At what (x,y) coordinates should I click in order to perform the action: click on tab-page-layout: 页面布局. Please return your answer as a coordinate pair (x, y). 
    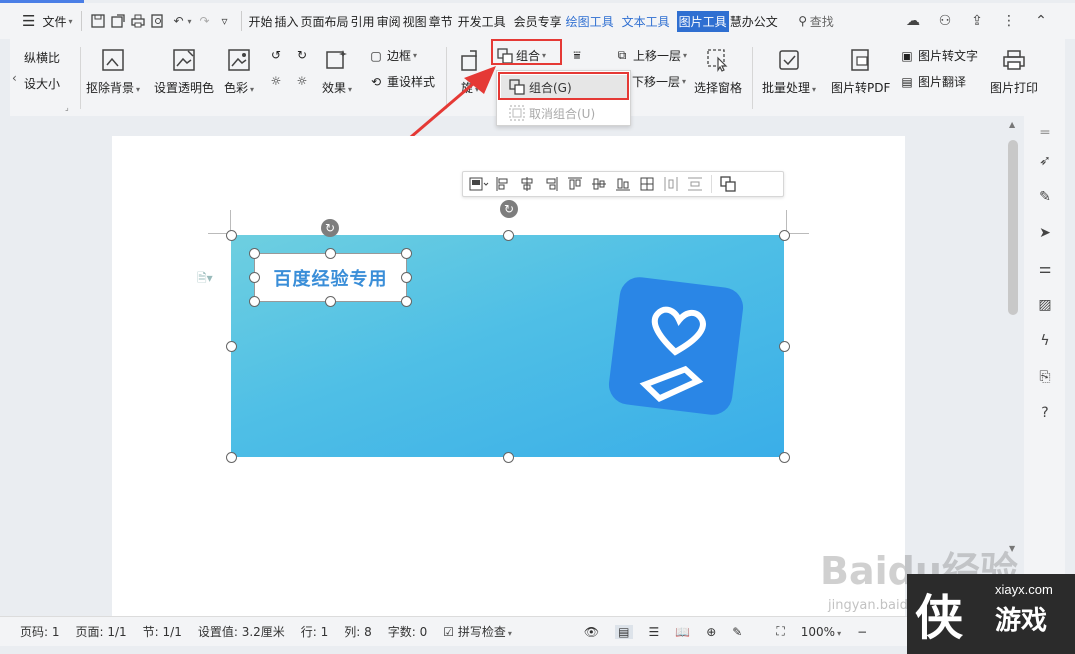
    Looking at the image, I should click on (325, 21).